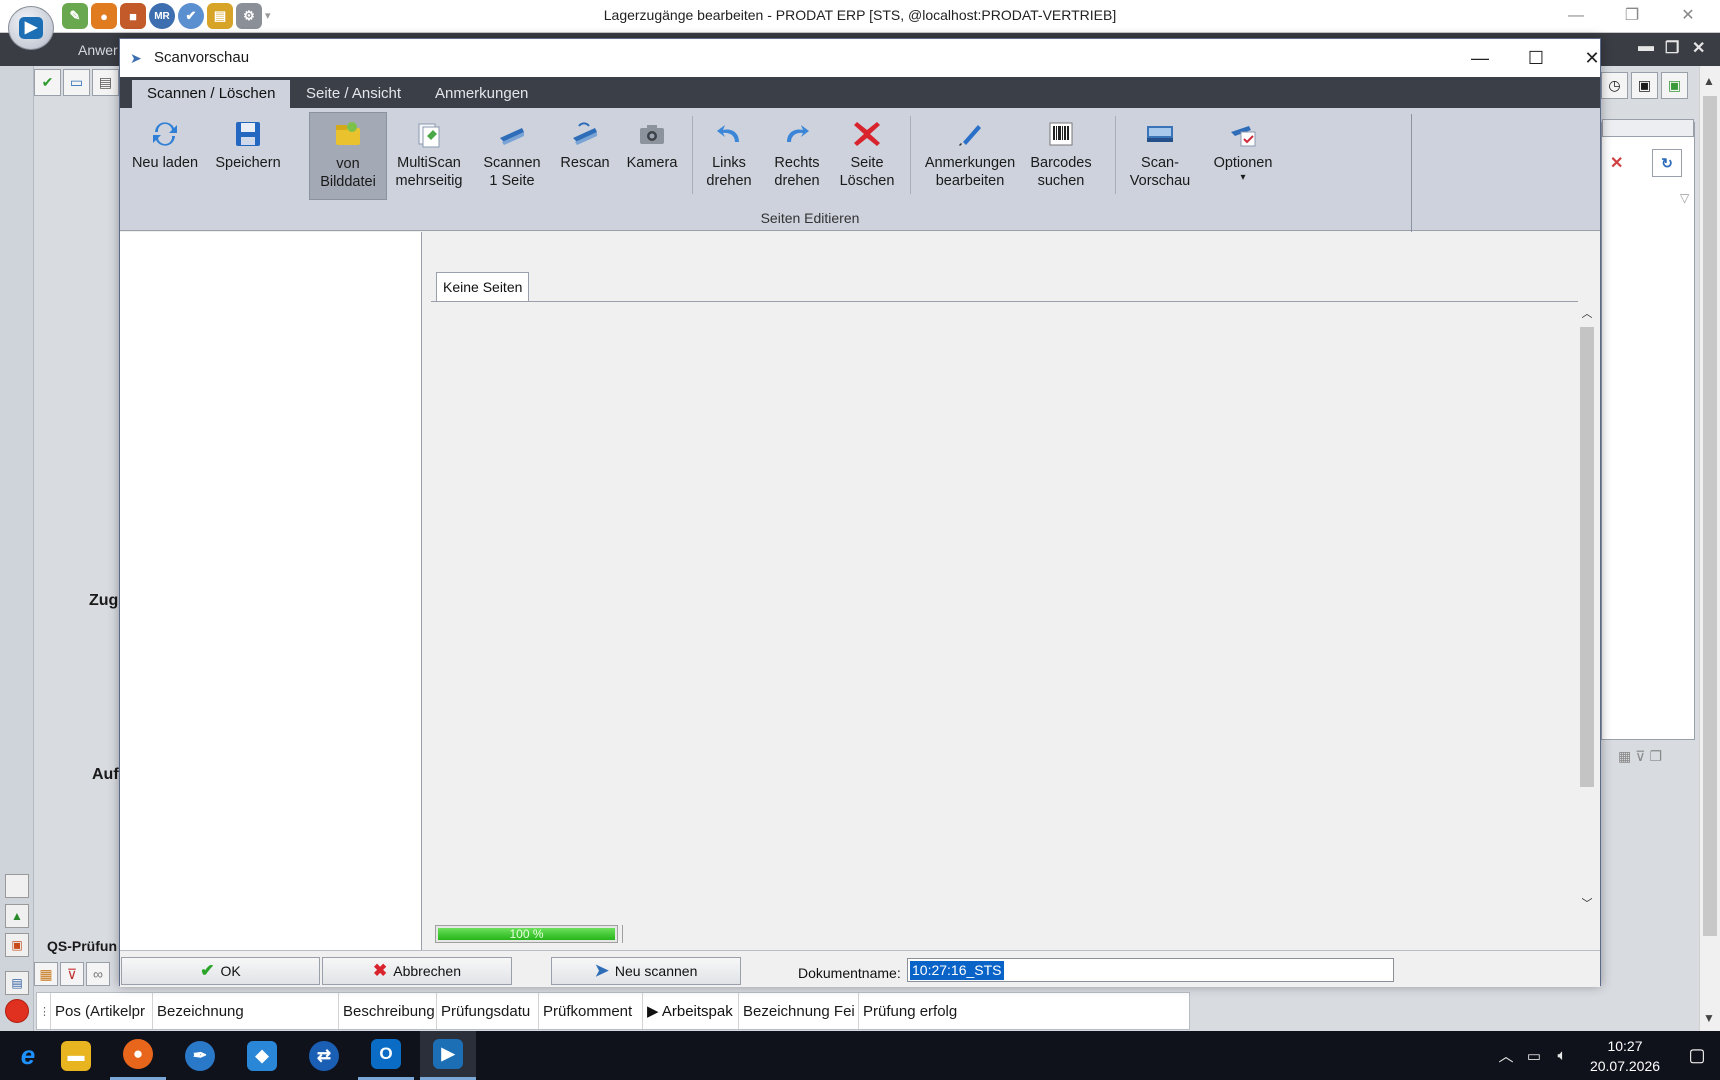 The width and height of the screenshot is (1720, 1080). What do you see at coordinates (353, 94) in the screenshot?
I see `tab-seite-ansicht: Seite / Ansicht` at bounding box center [353, 94].